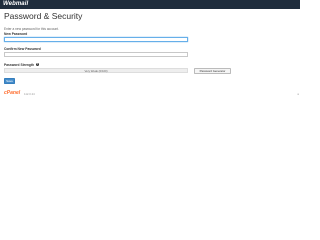 The width and height of the screenshot is (320, 240). I want to click on password-strength-label: Password Strength, so click(19, 64).